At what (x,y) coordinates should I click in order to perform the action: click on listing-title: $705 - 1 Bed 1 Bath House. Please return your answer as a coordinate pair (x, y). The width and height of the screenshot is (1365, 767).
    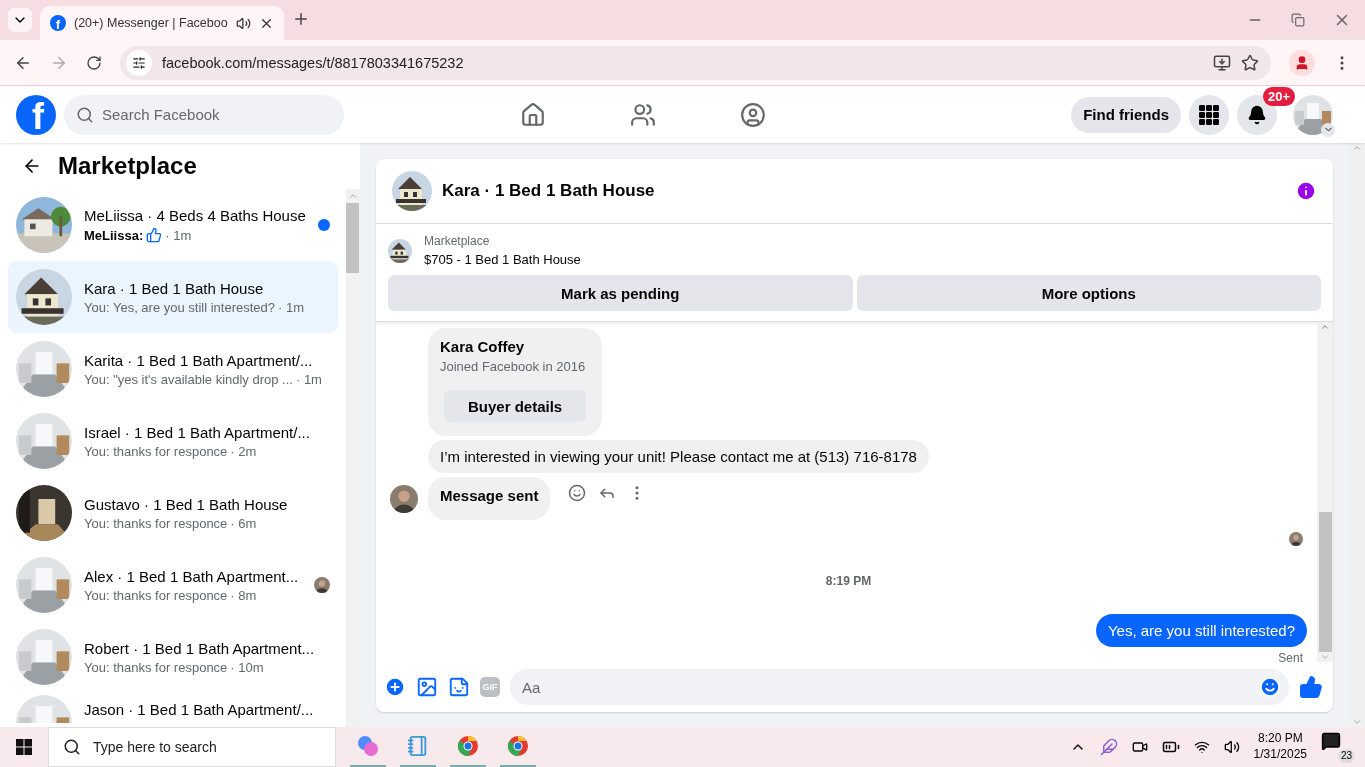
    Looking at the image, I should click on (502, 259).